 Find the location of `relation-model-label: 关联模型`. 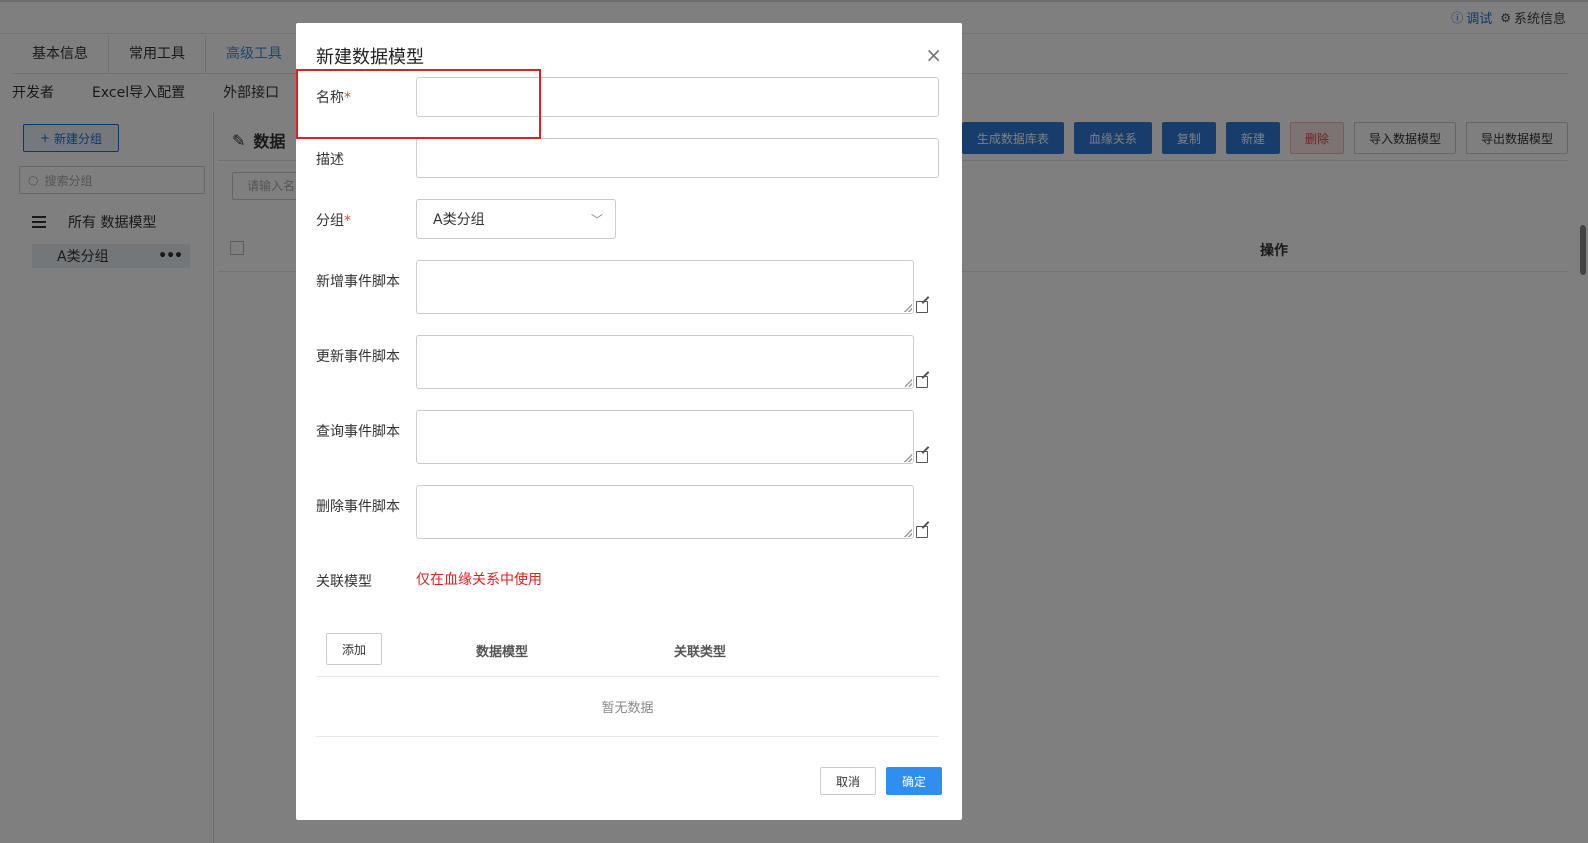

relation-model-label: 关联模型 is located at coordinates (344, 582).